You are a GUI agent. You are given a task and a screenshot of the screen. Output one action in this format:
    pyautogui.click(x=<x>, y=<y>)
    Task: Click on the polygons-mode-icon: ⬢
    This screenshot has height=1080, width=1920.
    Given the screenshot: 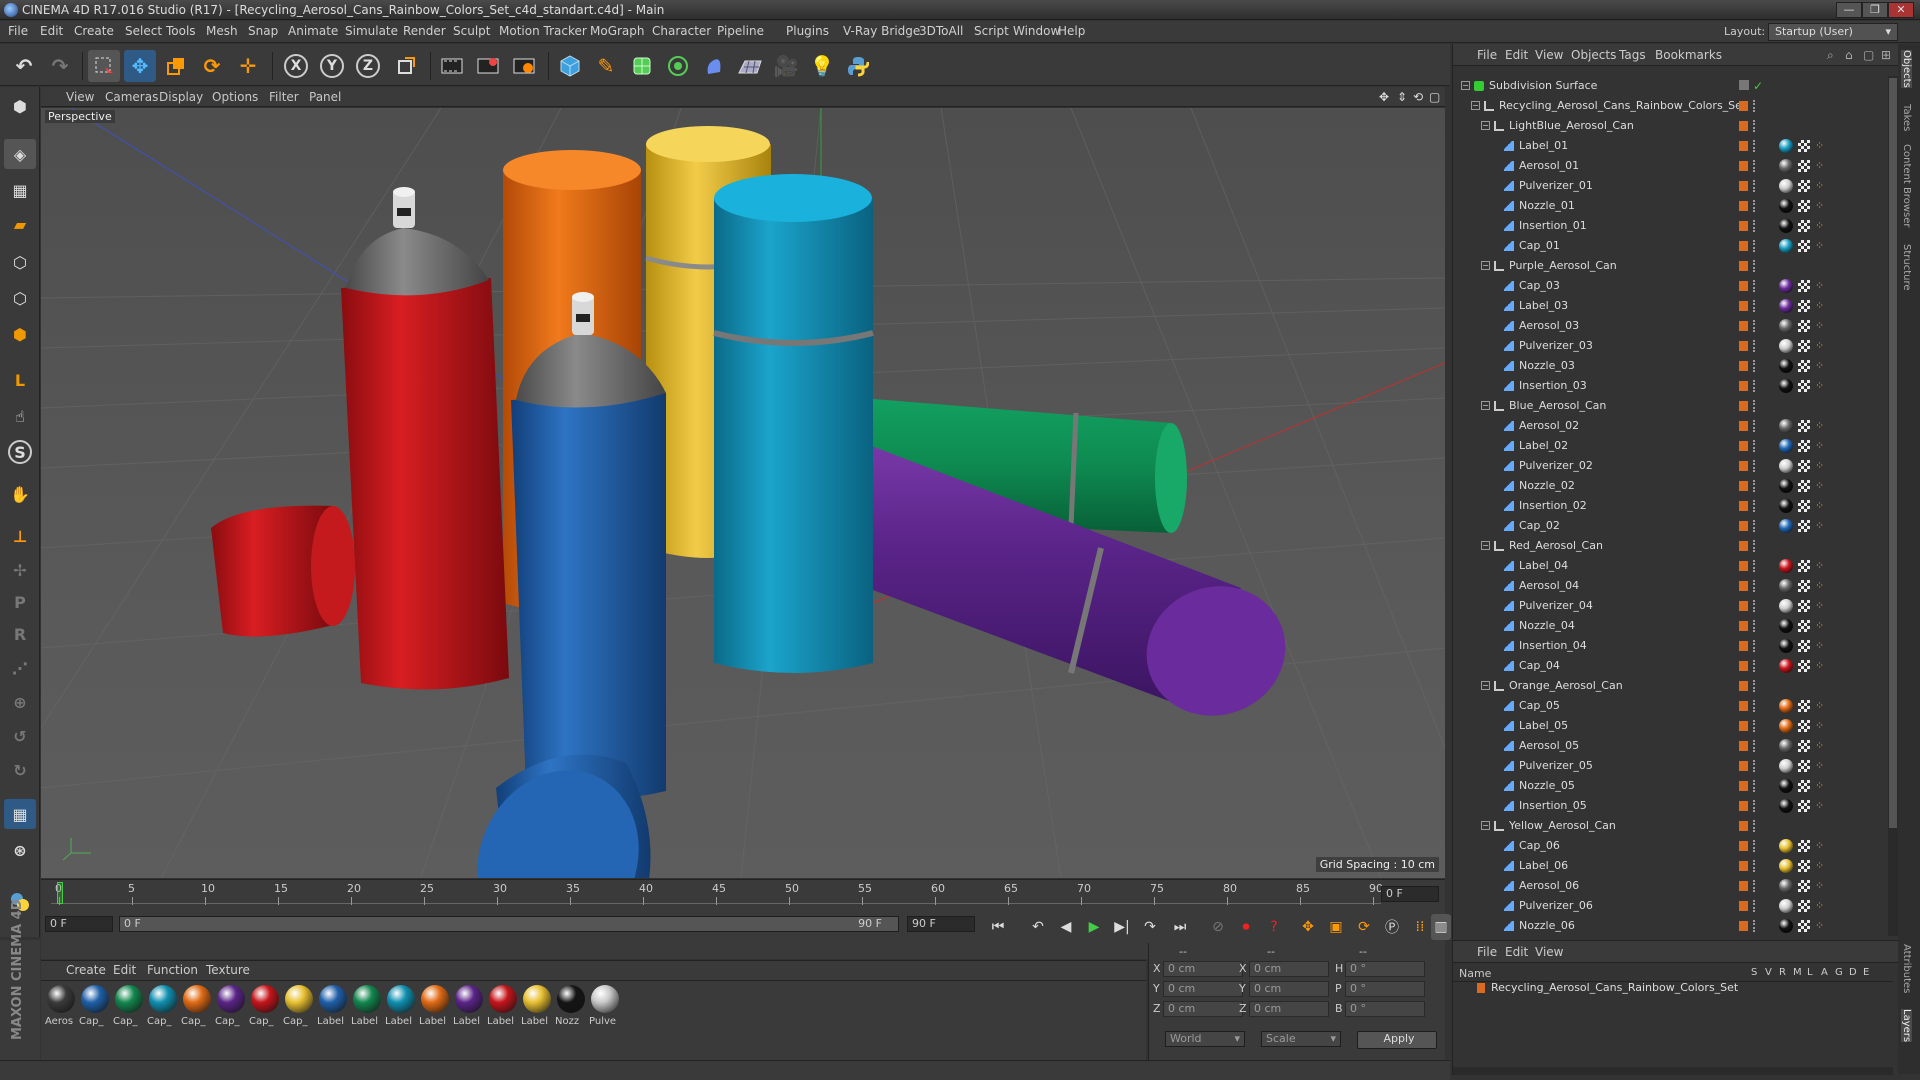 What is the action you would take?
    pyautogui.click(x=20, y=334)
    